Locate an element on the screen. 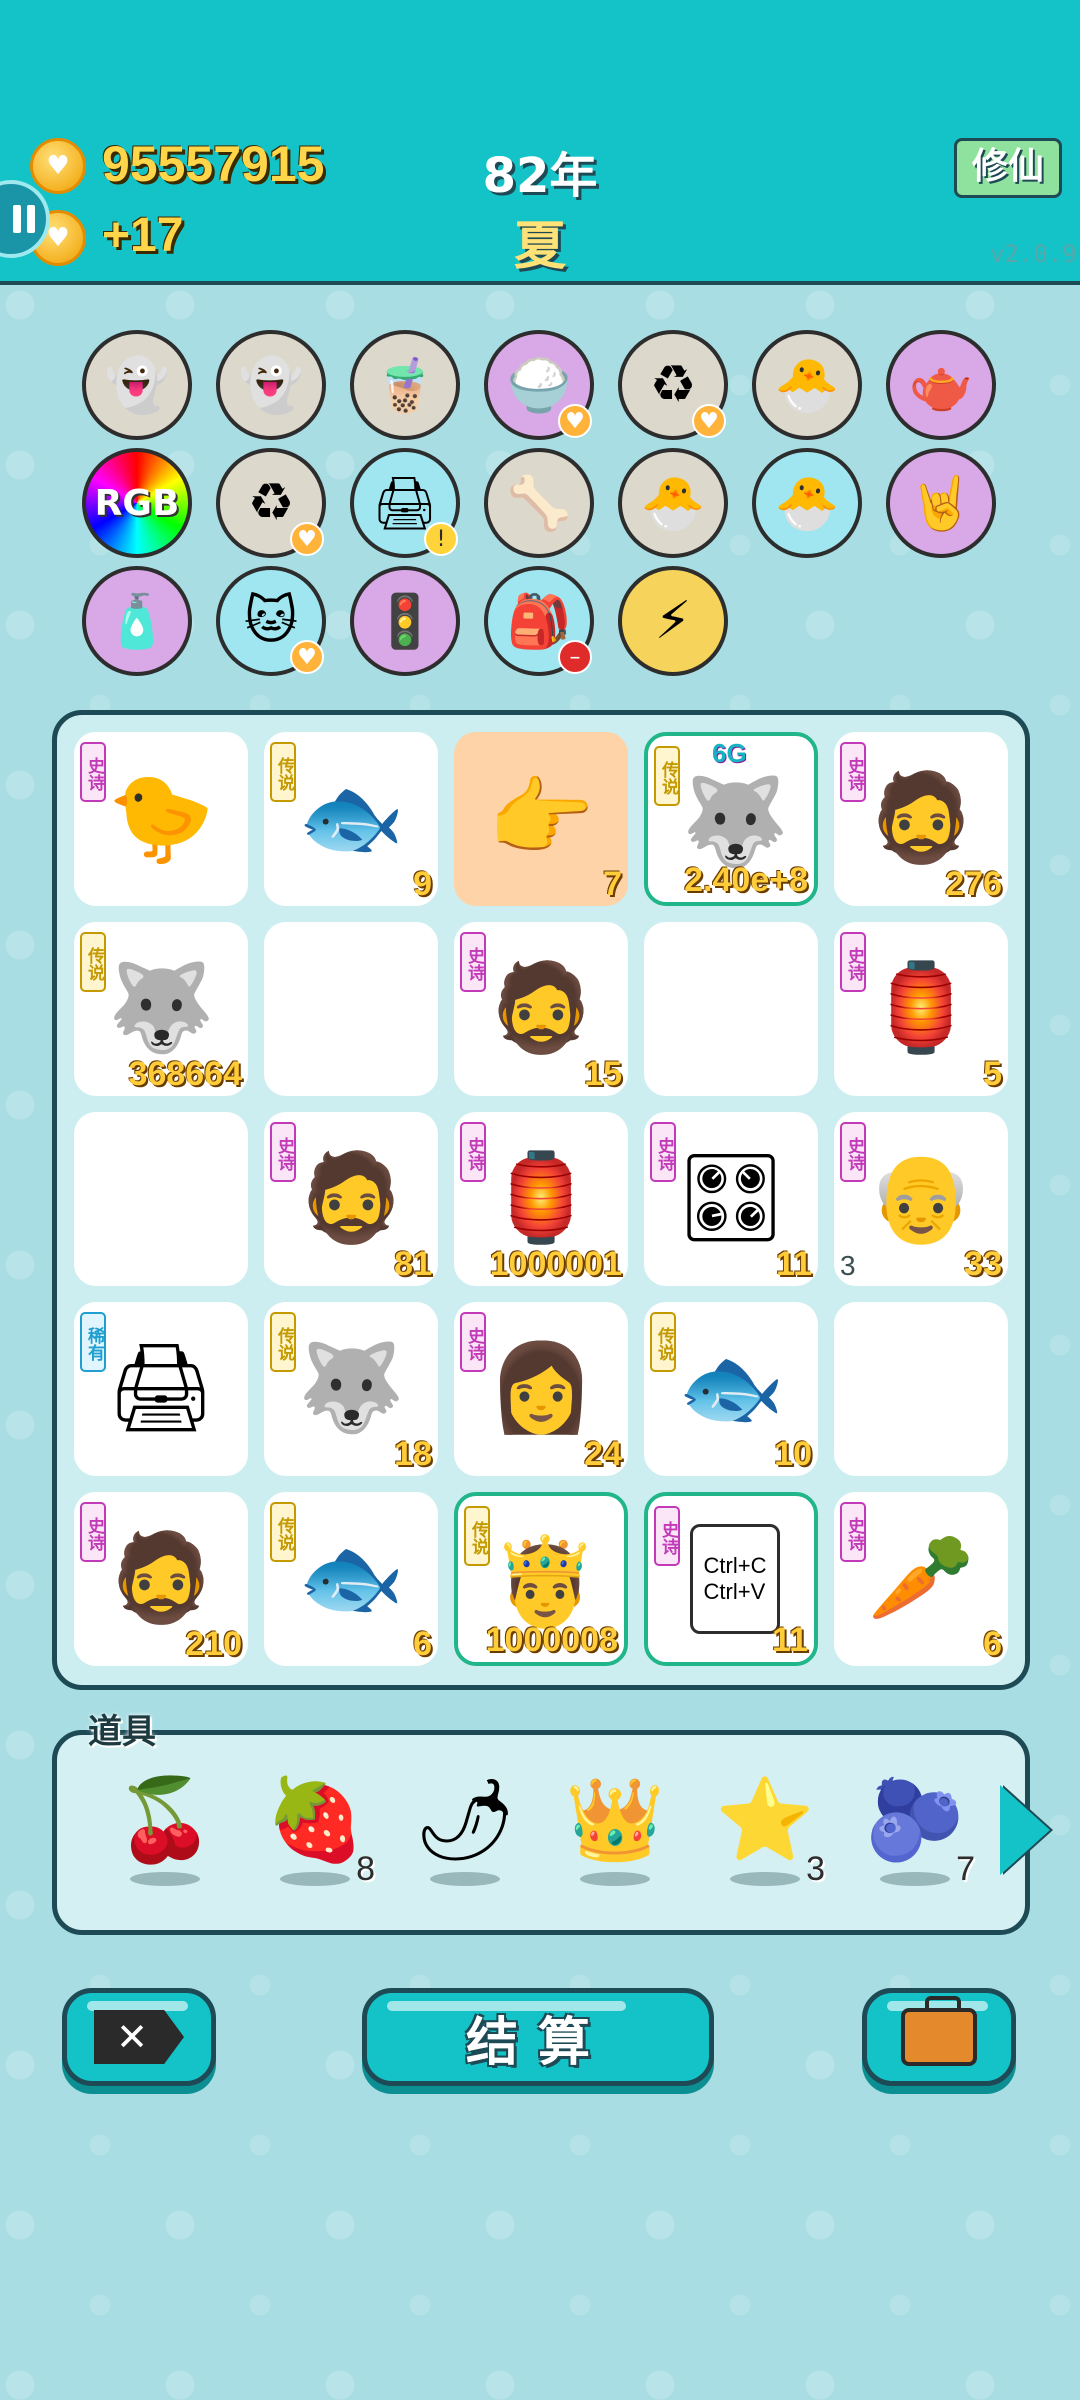 This screenshot has height=2400, width=1080. old-man-icon: 👴 is located at coordinates (921, 1197).